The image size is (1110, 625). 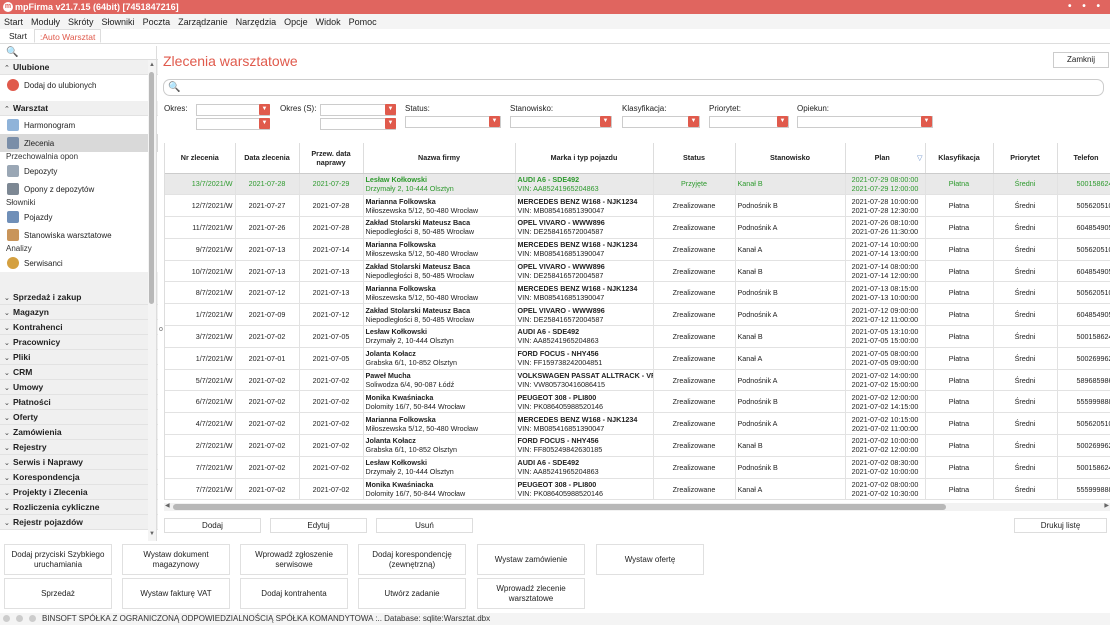 What do you see at coordinates (363, 22) in the screenshot?
I see `menu-pomoc: Pomoc` at bounding box center [363, 22].